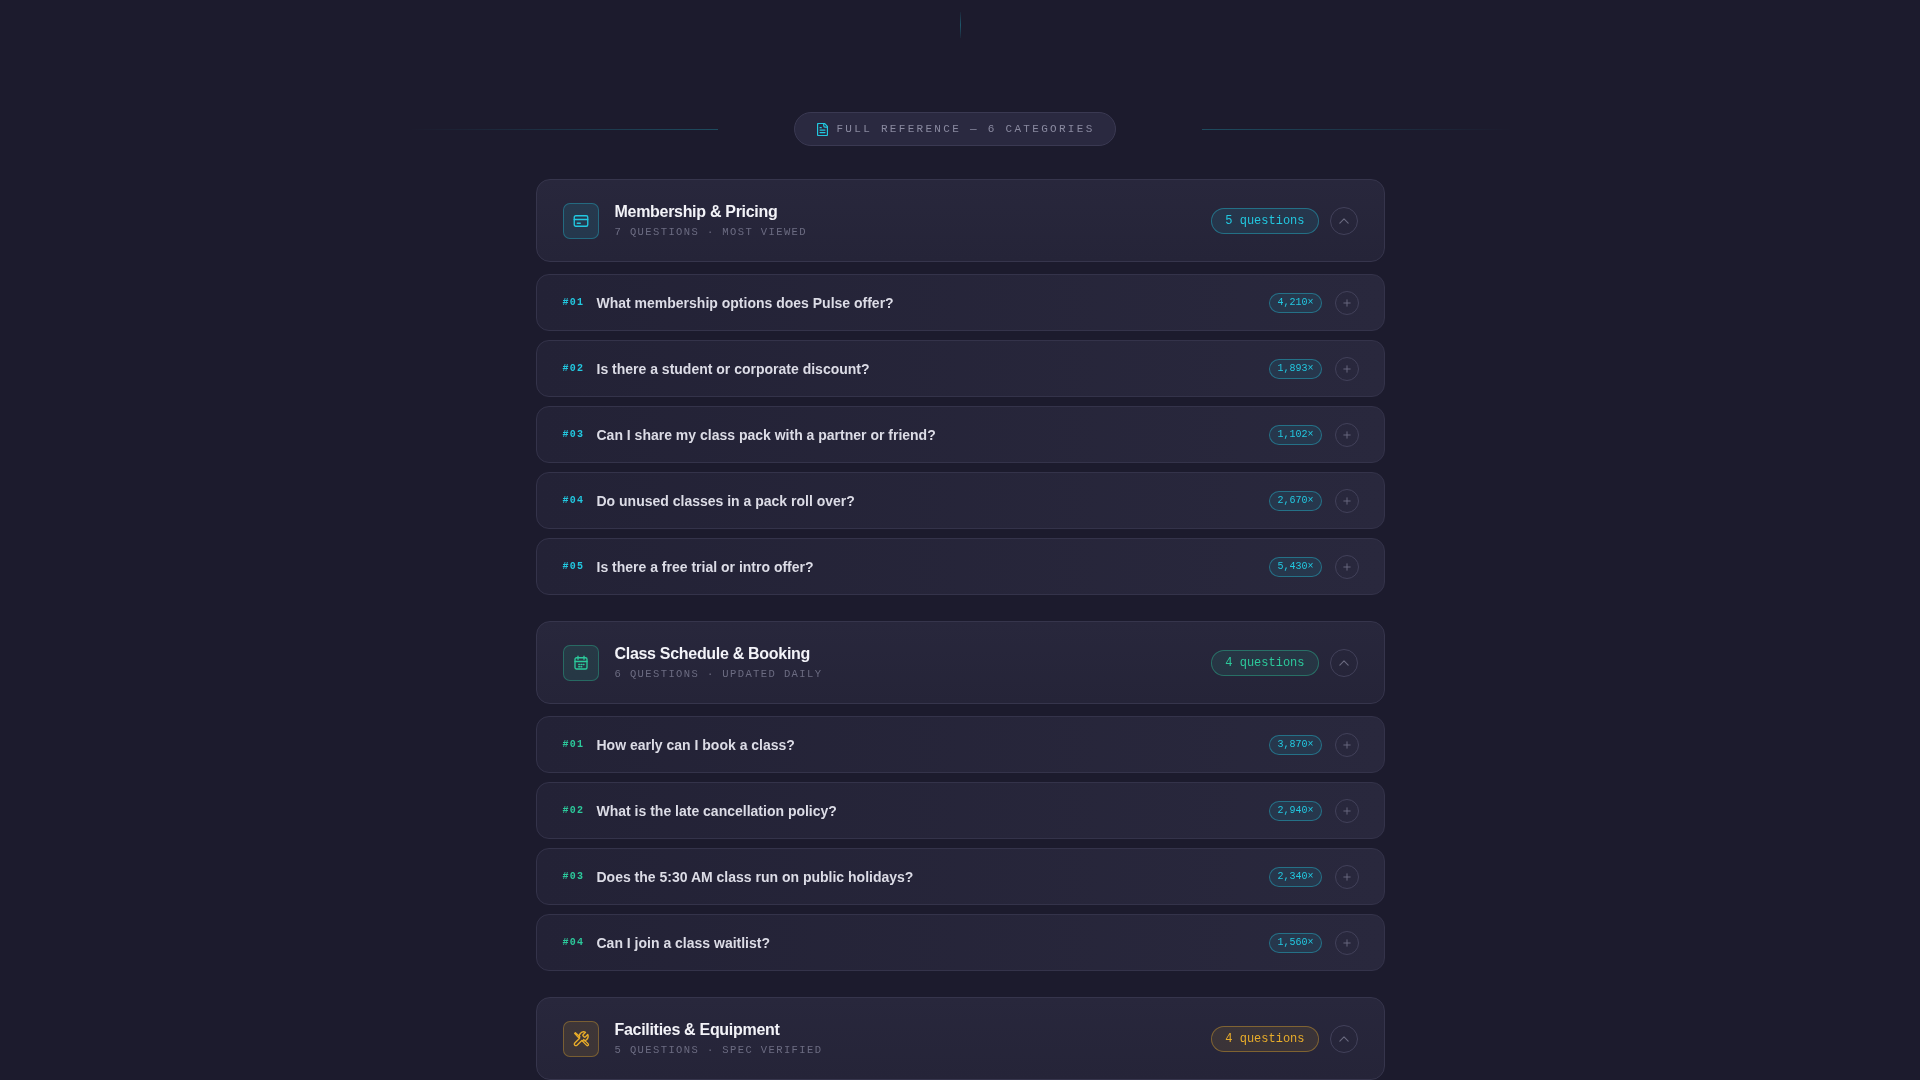  I want to click on question-text: Is there a free trial or intro offer?, so click(705, 566).